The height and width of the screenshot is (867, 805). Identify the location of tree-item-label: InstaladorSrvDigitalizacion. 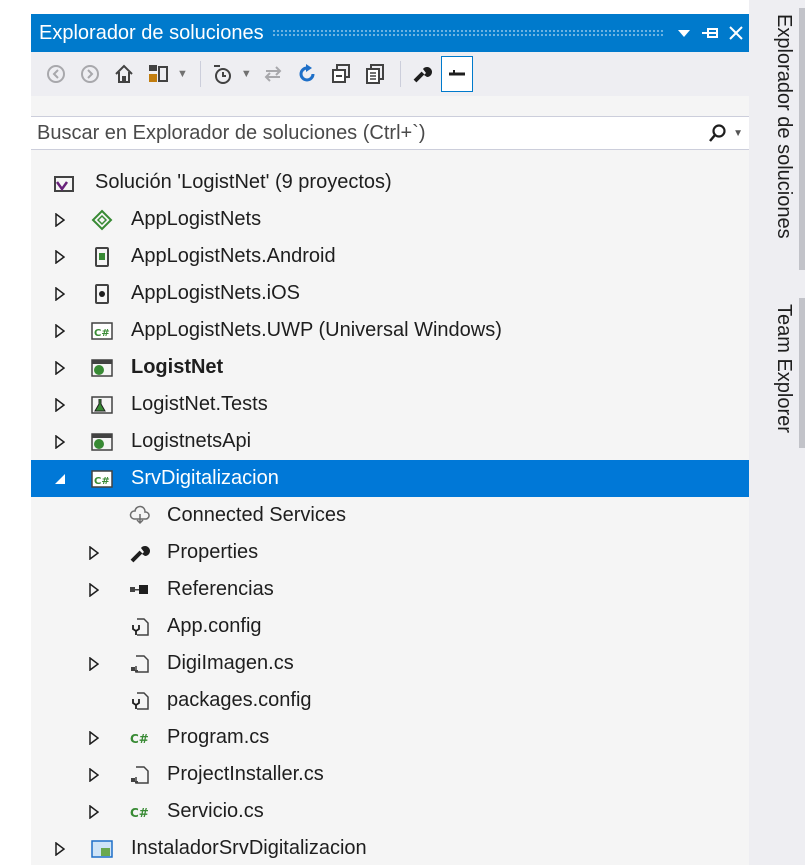
(249, 848).